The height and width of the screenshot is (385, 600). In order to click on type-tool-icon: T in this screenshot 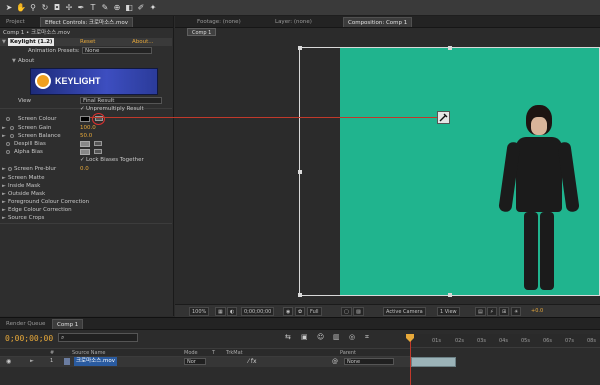, I will do `click(93, 7)`.